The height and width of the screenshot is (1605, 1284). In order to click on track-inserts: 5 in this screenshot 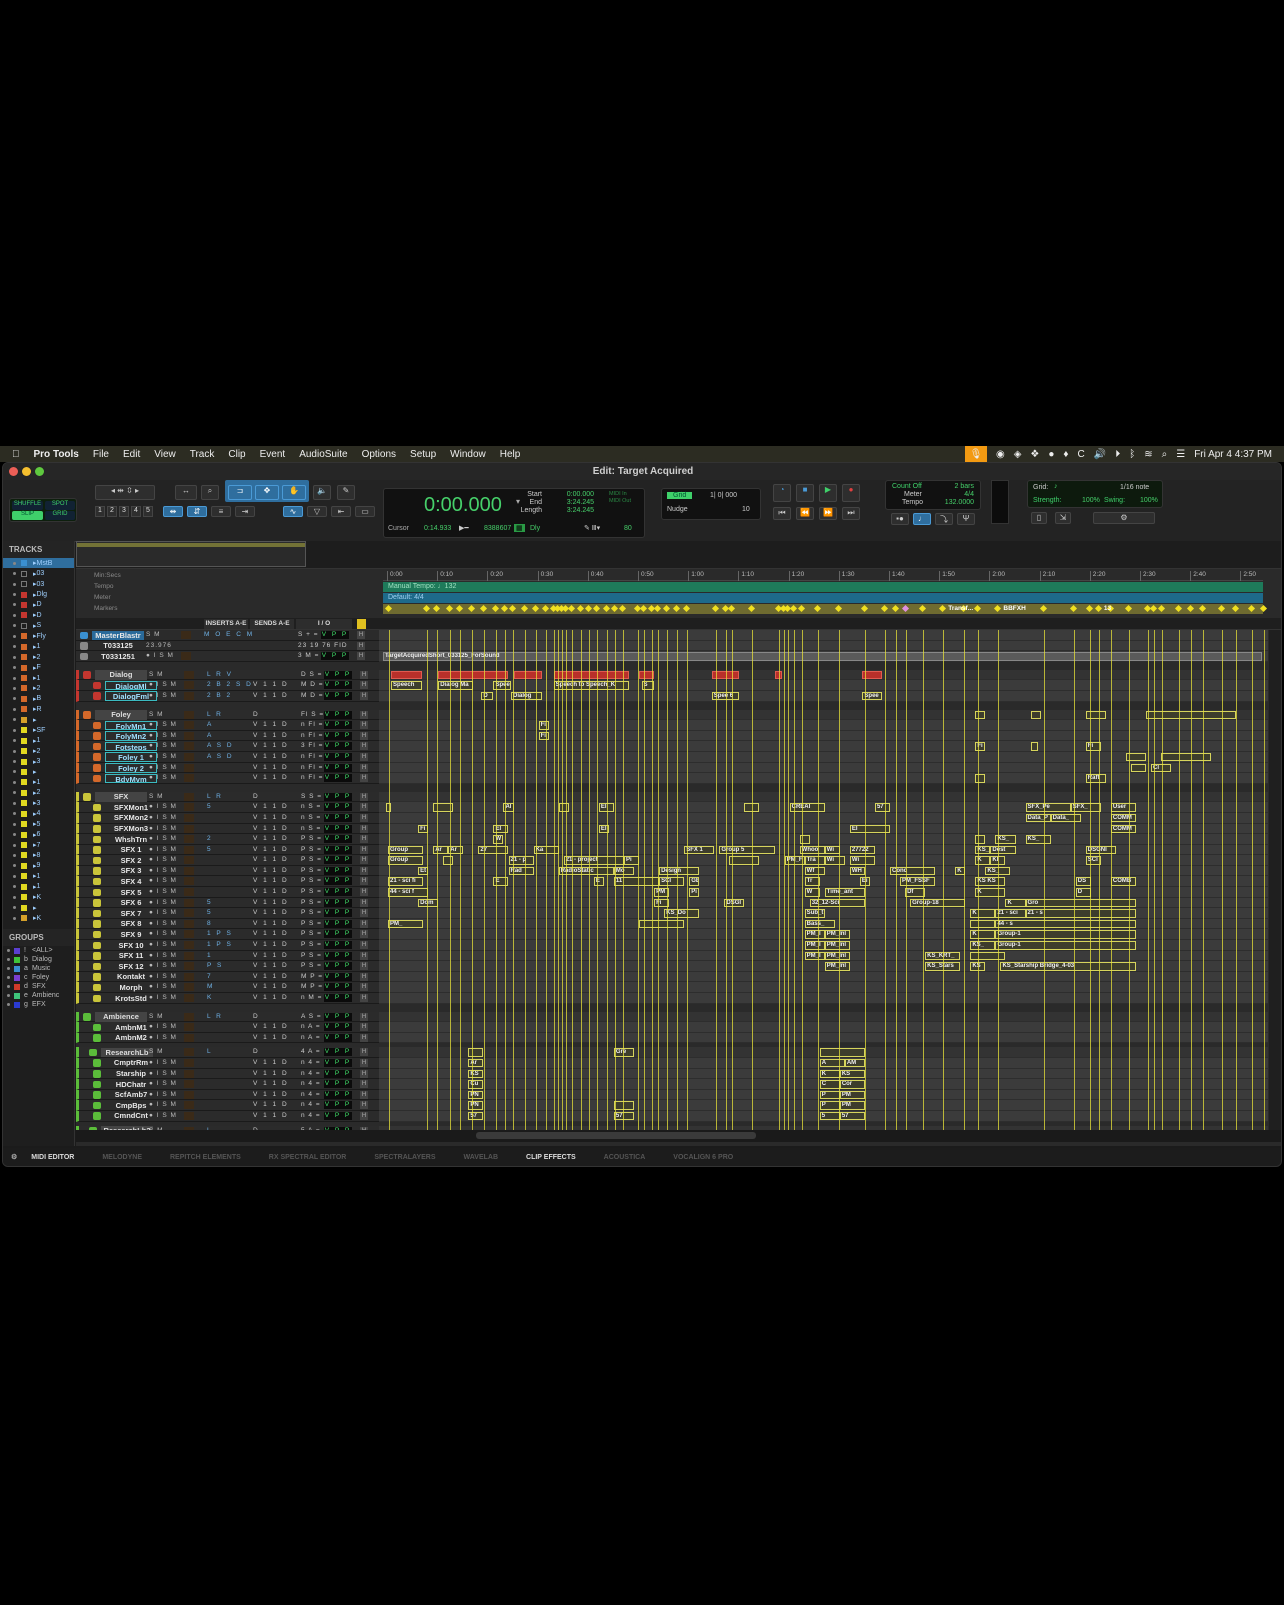, I will do `click(210, 850)`.